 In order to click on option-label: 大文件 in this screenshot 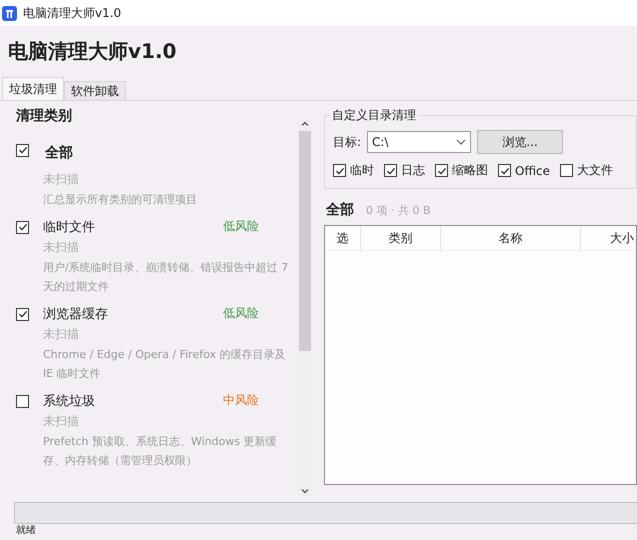, I will do `click(595, 170)`.